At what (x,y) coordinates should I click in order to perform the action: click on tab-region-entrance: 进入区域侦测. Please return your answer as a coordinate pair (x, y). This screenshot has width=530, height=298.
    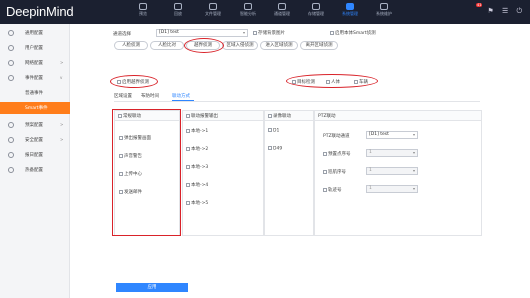
    Looking at the image, I should click on (279, 45).